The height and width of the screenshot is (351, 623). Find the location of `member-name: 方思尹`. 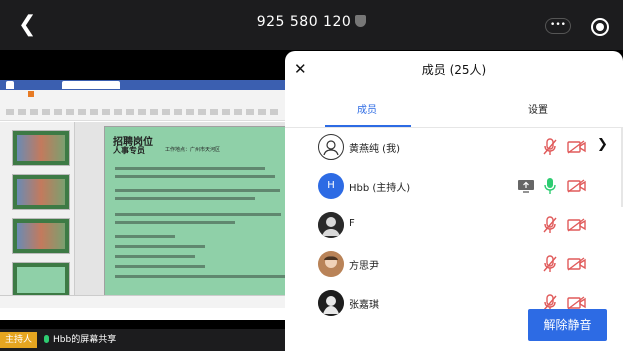

member-name: 方思尹 is located at coordinates (364, 266).